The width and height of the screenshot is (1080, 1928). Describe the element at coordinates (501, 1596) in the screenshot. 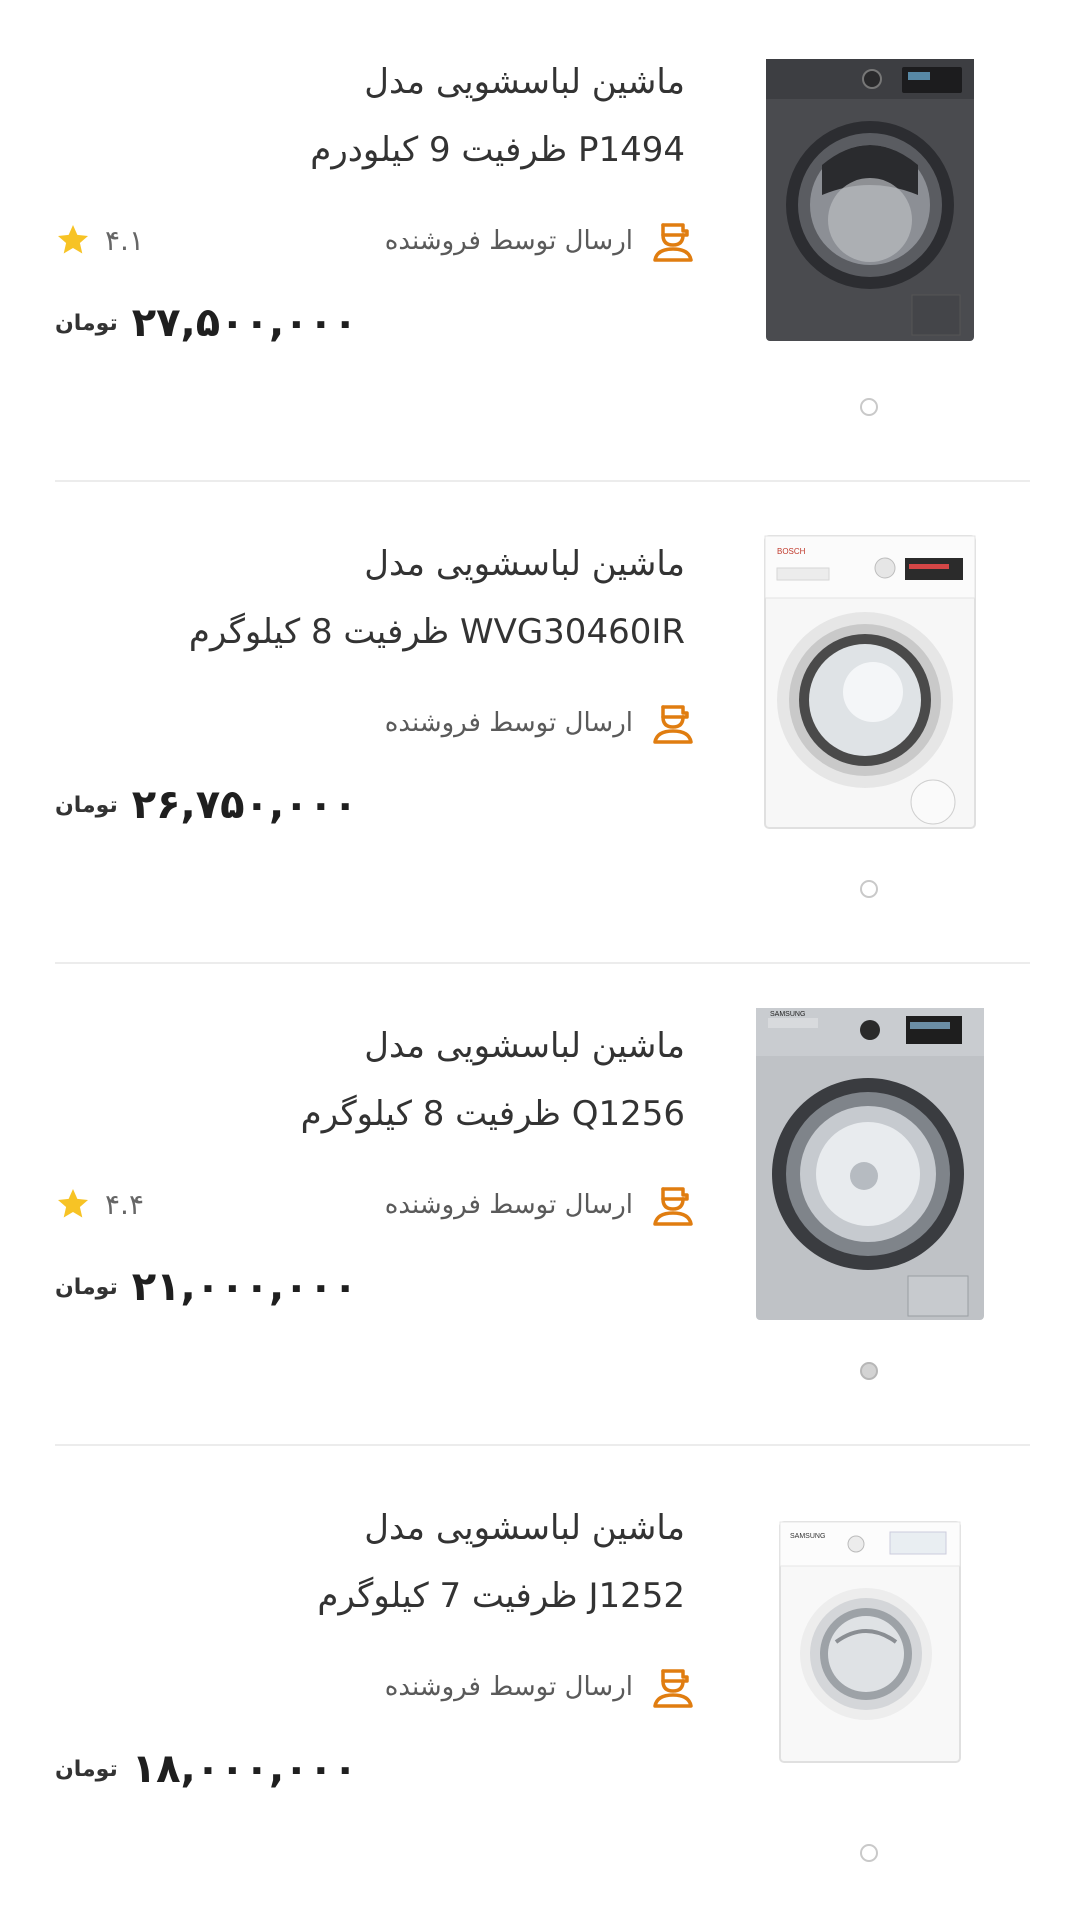

I see `product-title-line: J1252 ظرفیت 7 کیلوگرم` at that location.